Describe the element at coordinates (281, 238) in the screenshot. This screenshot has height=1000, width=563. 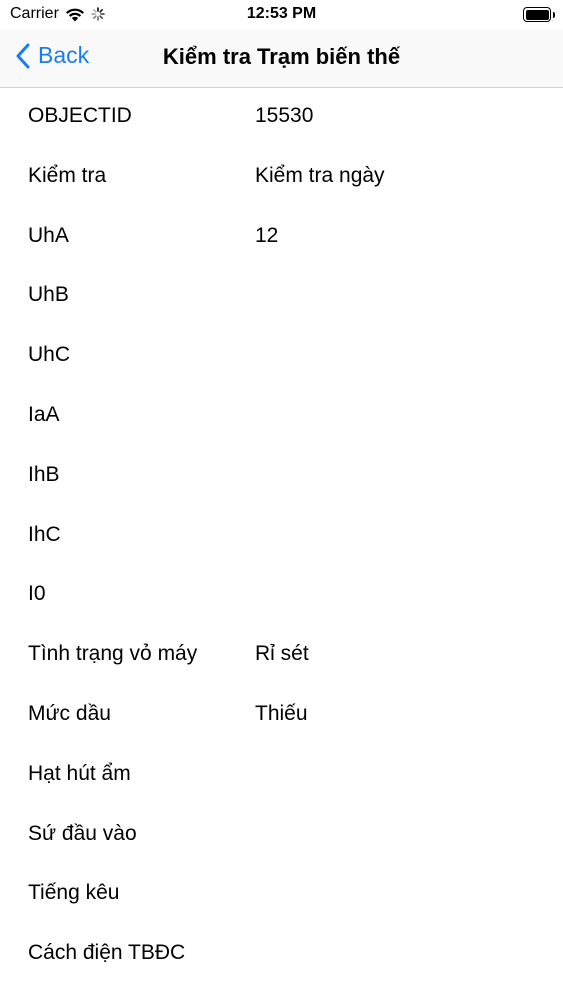
I see `detail-row-uha: UhA 12` at that location.